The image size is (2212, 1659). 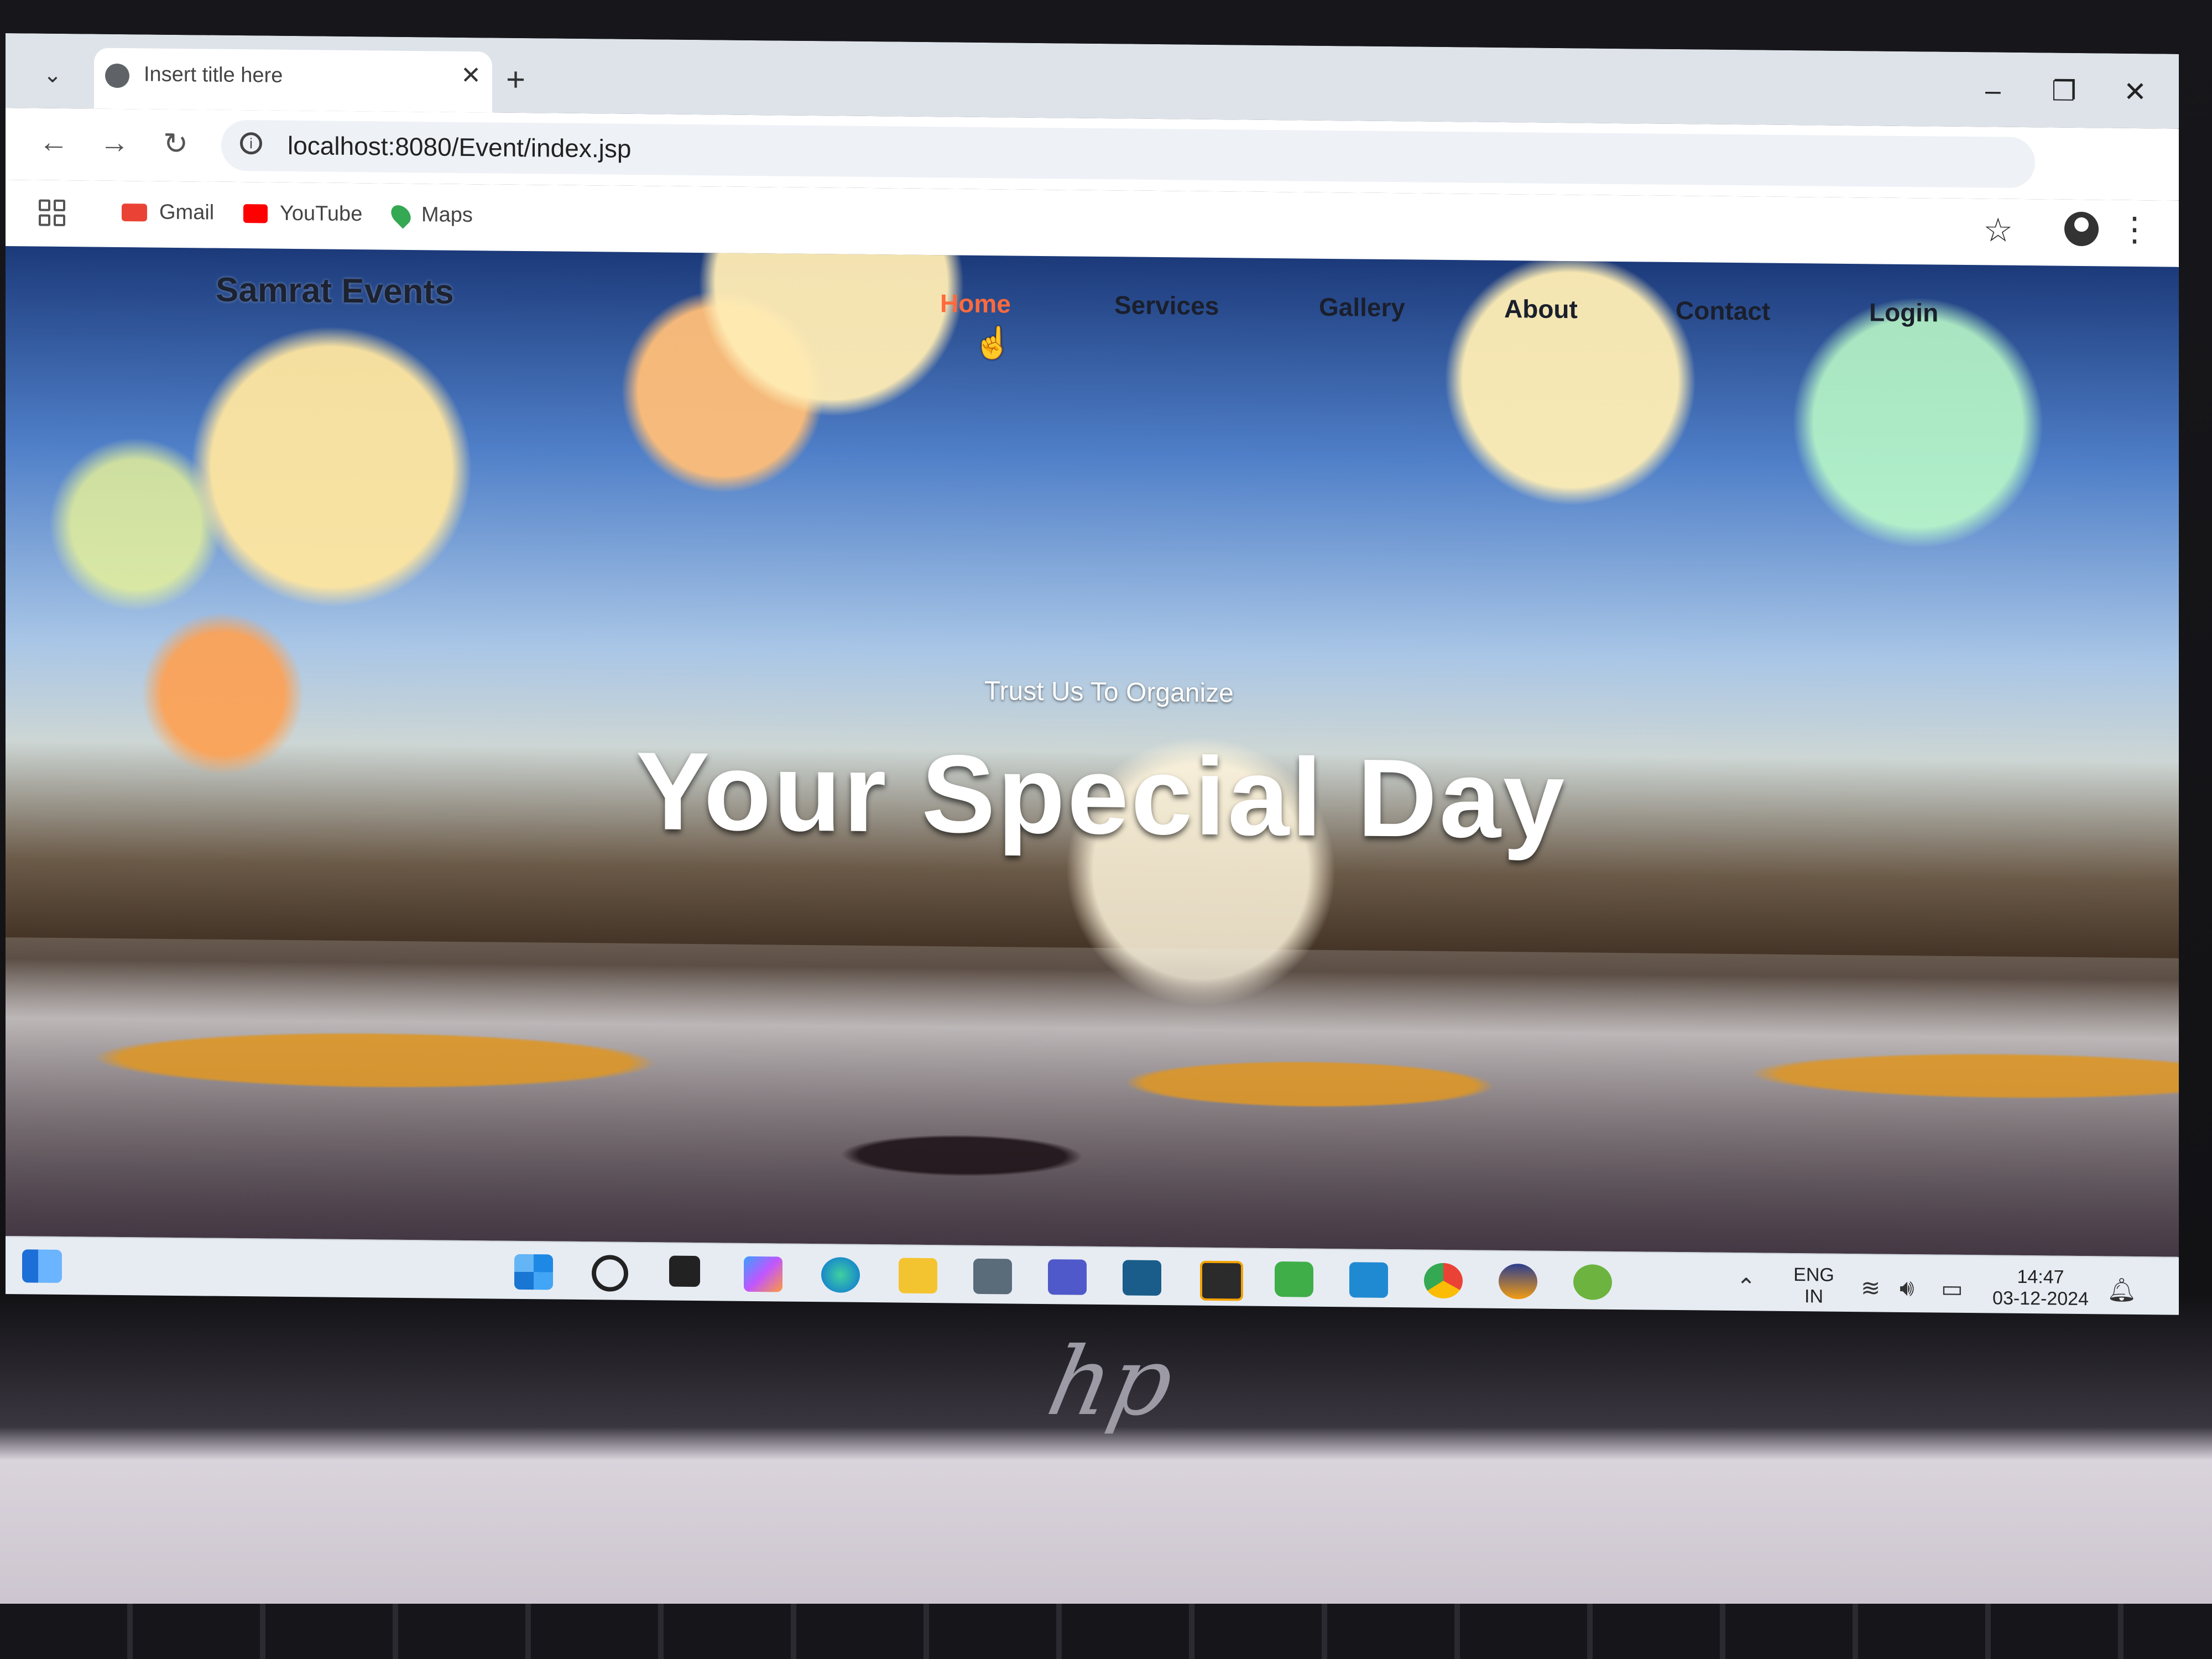 What do you see at coordinates (430, 215) in the screenshot?
I see `bookmark-maps: Maps` at bounding box center [430, 215].